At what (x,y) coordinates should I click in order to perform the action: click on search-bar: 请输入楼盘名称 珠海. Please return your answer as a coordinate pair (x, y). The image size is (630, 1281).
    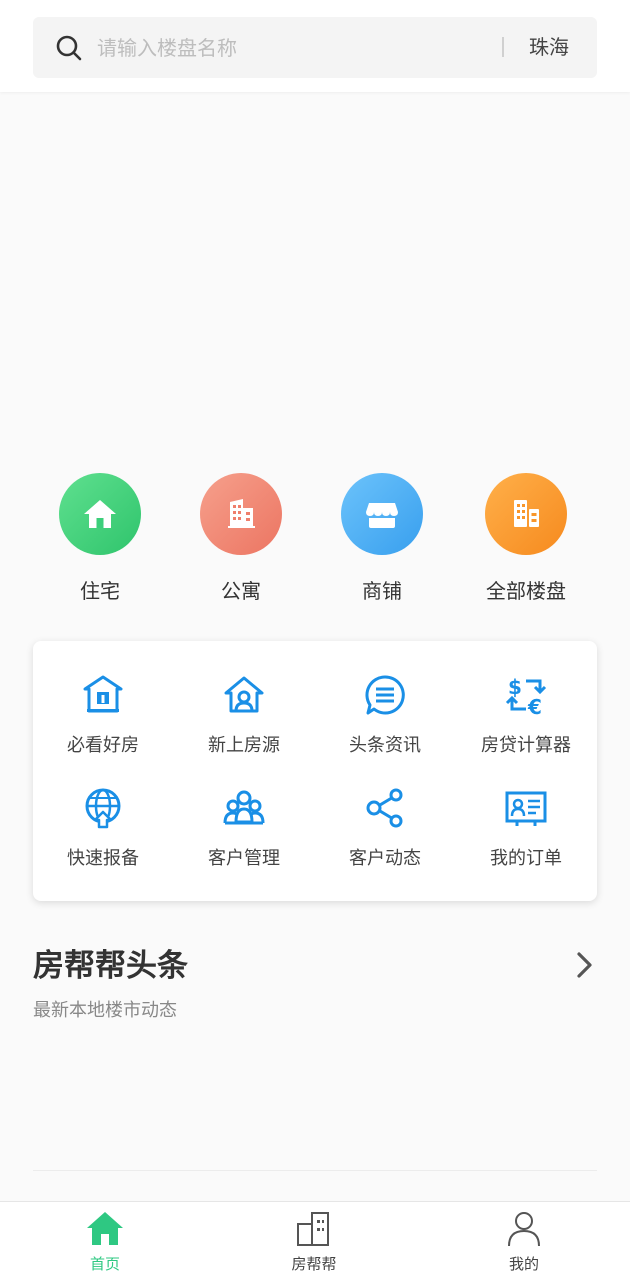
    Looking at the image, I should click on (315, 47).